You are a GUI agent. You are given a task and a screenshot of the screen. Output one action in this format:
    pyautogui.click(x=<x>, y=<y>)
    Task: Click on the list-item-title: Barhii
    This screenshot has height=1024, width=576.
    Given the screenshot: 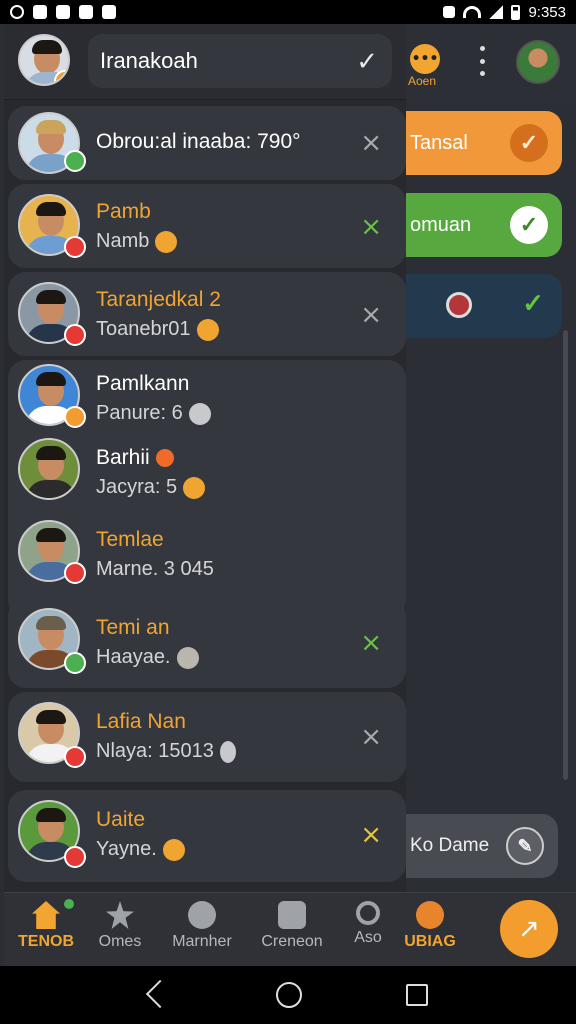 What is the action you would take?
    pyautogui.click(x=135, y=458)
    